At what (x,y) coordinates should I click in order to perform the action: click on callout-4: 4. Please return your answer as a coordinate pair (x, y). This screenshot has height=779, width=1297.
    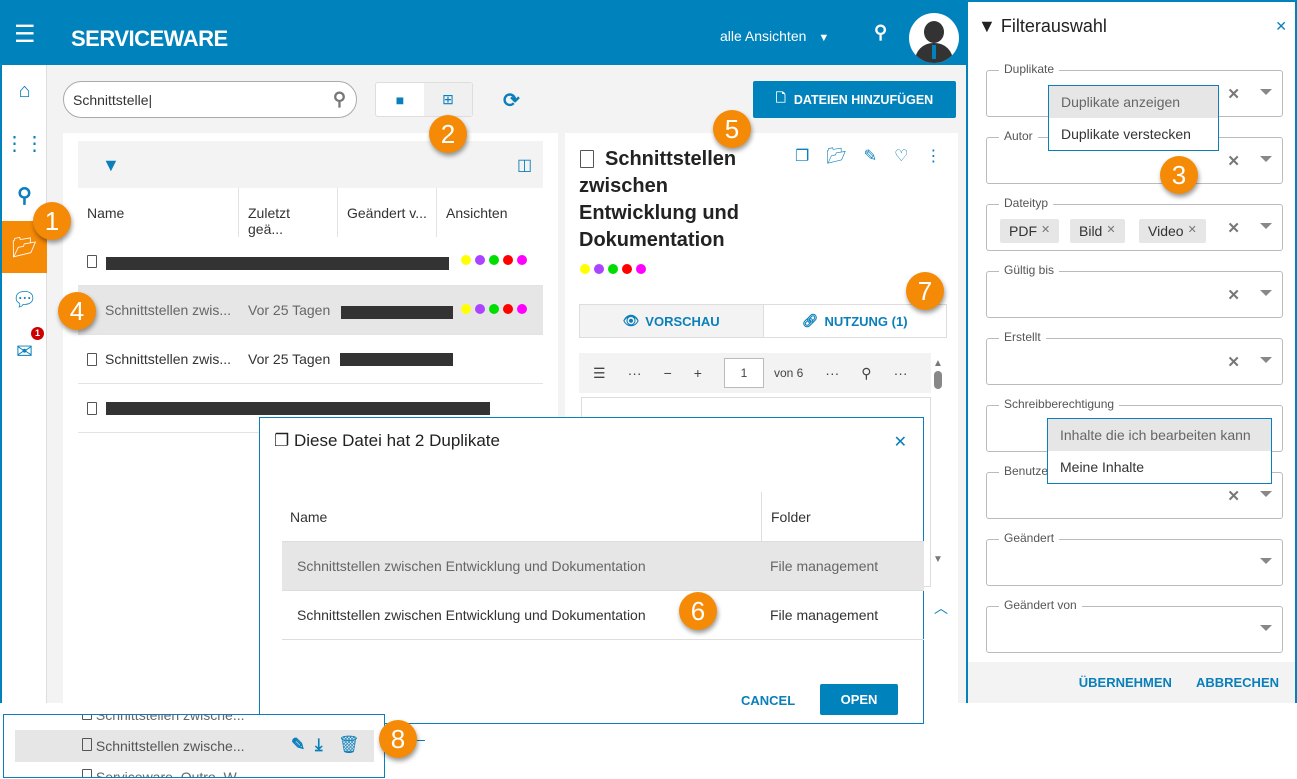
    Looking at the image, I should click on (77, 311).